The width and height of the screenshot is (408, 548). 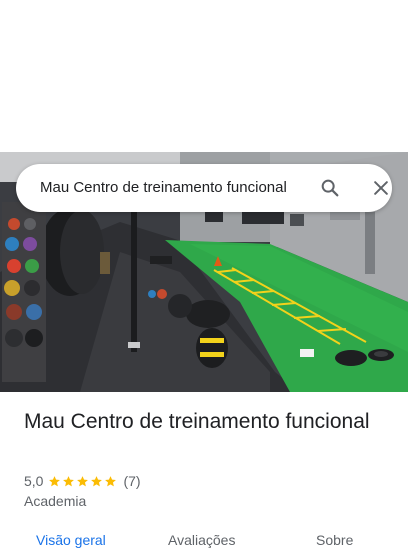 What do you see at coordinates (131, 481) in the screenshot?
I see `review-count: (7)` at bounding box center [131, 481].